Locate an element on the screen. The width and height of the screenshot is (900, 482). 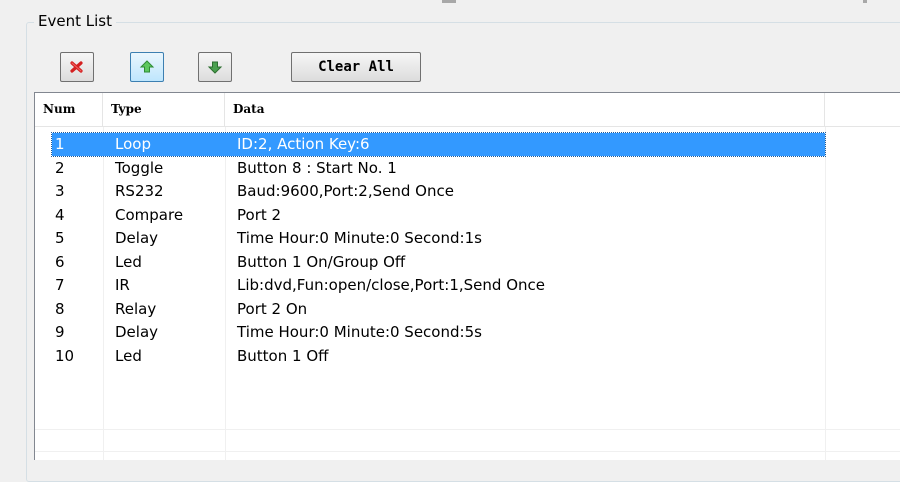
cell-num: 10 is located at coordinates (65, 355).